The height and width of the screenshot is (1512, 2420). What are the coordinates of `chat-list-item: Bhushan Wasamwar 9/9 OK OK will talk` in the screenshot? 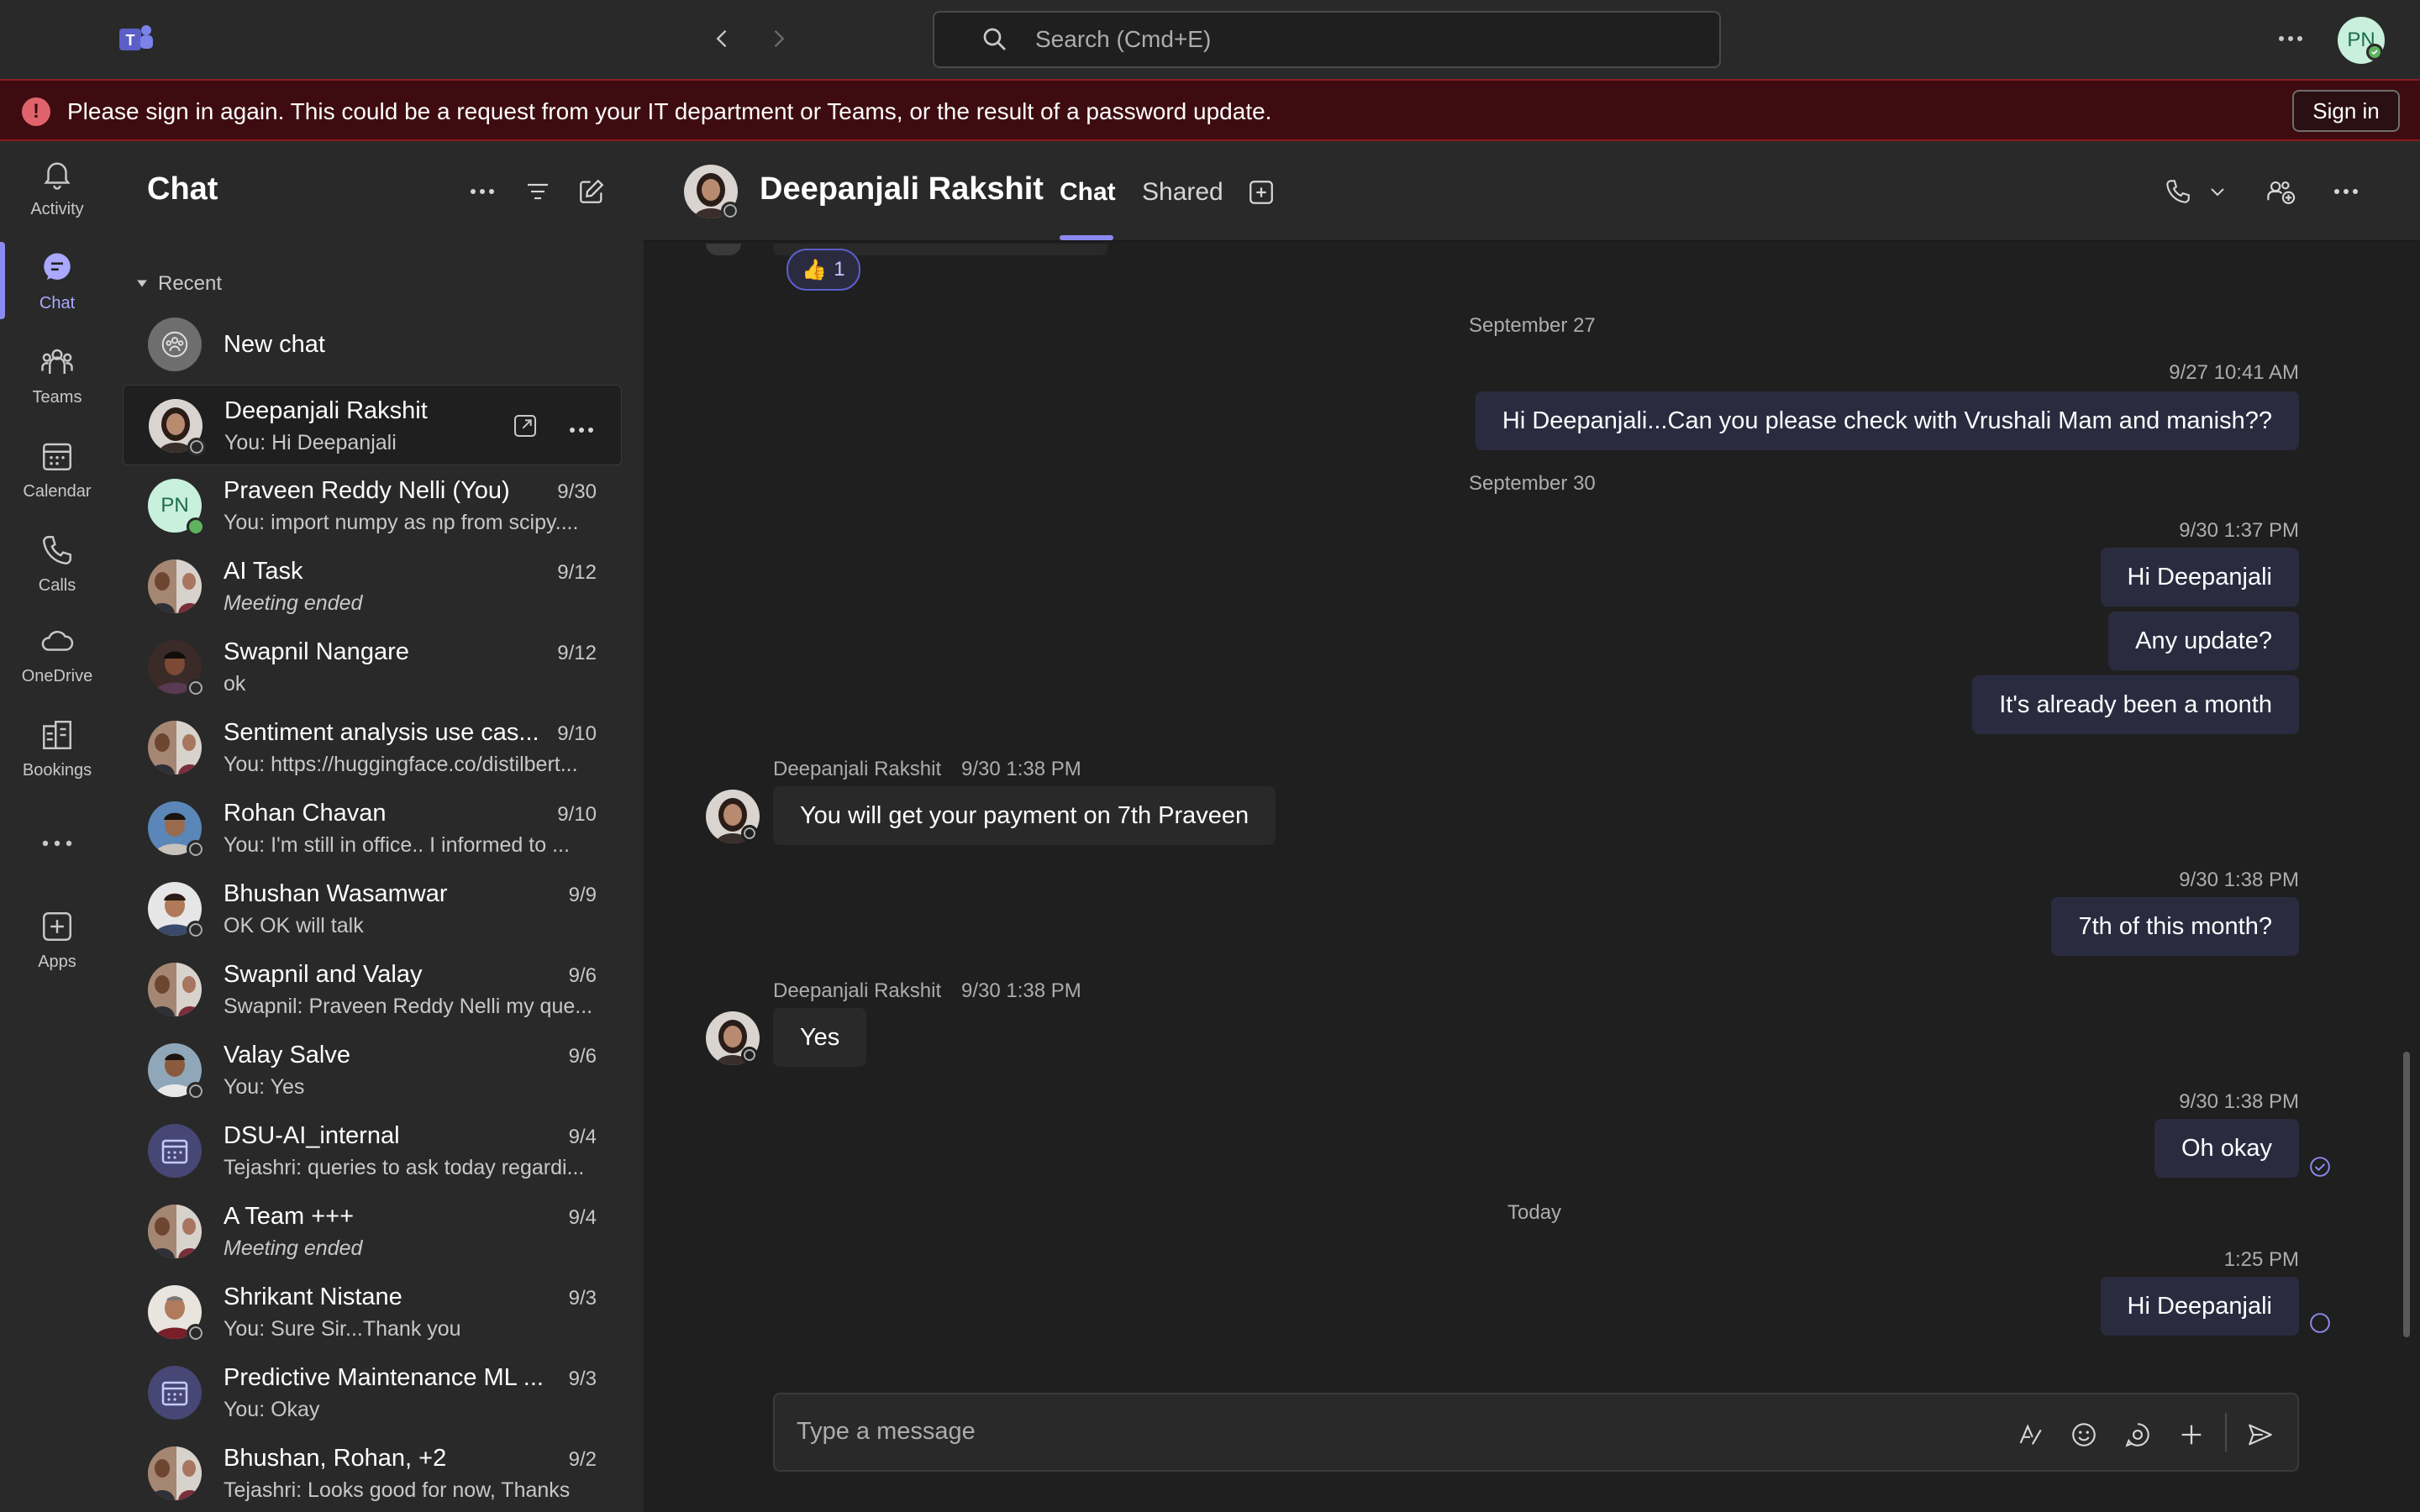 It's located at (372, 909).